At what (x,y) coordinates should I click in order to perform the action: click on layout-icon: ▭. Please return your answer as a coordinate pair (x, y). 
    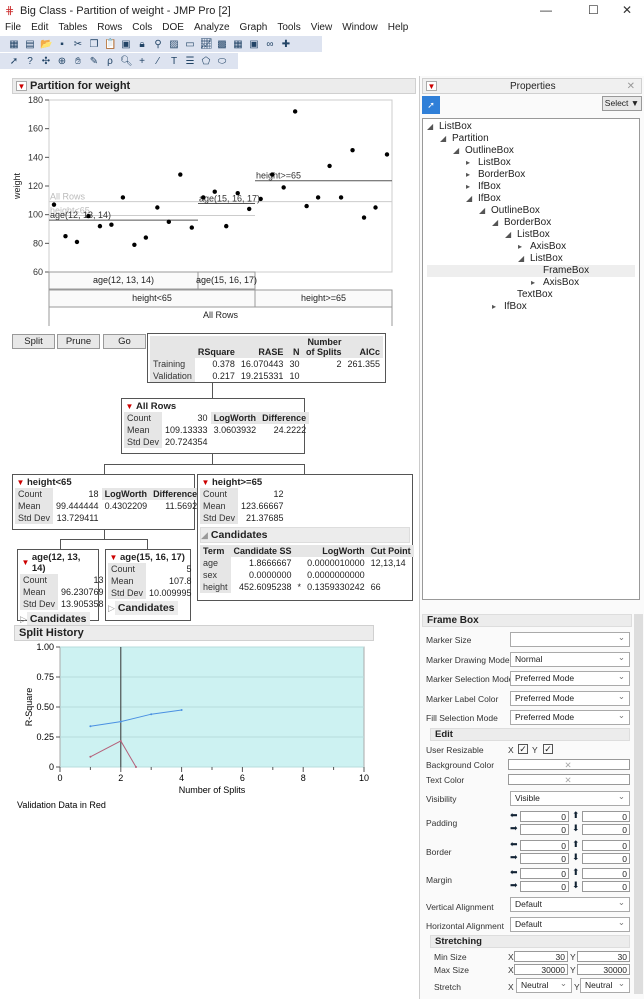
    Looking at the image, I should click on (190, 44).